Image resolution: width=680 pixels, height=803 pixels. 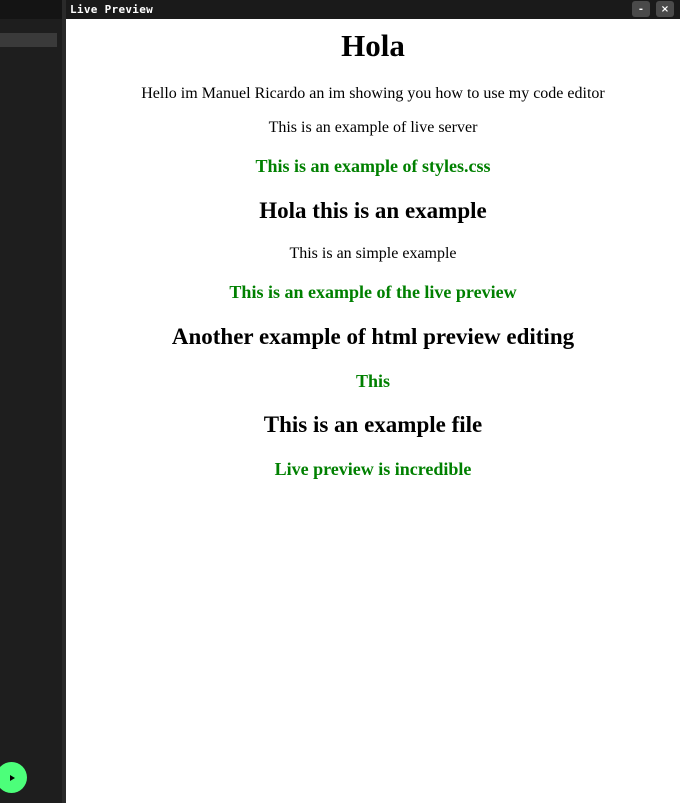 What do you see at coordinates (373, 253) in the screenshot?
I see `simple-example-paragraph: This is an simple example` at bounding box center [373, 253].